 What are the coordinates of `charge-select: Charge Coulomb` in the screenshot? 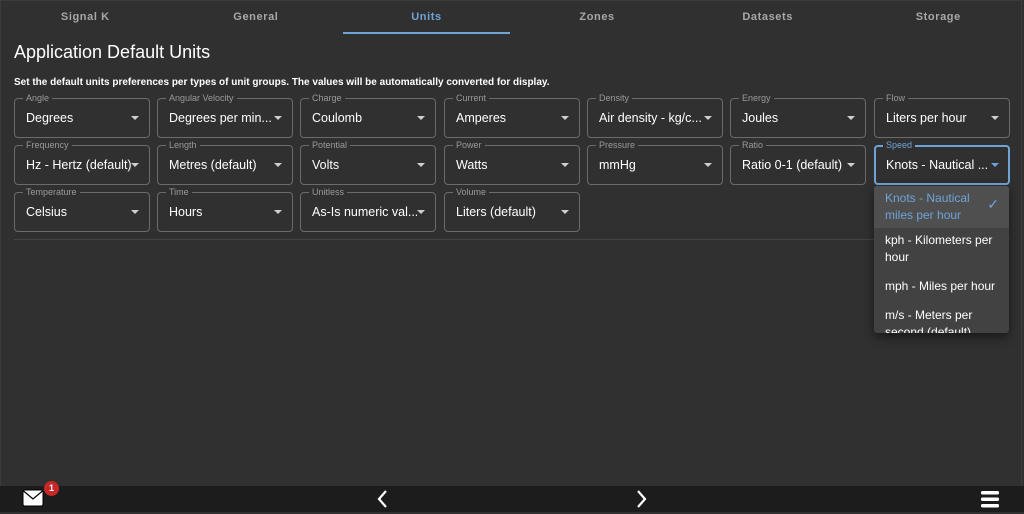 It's located at (368, 115).